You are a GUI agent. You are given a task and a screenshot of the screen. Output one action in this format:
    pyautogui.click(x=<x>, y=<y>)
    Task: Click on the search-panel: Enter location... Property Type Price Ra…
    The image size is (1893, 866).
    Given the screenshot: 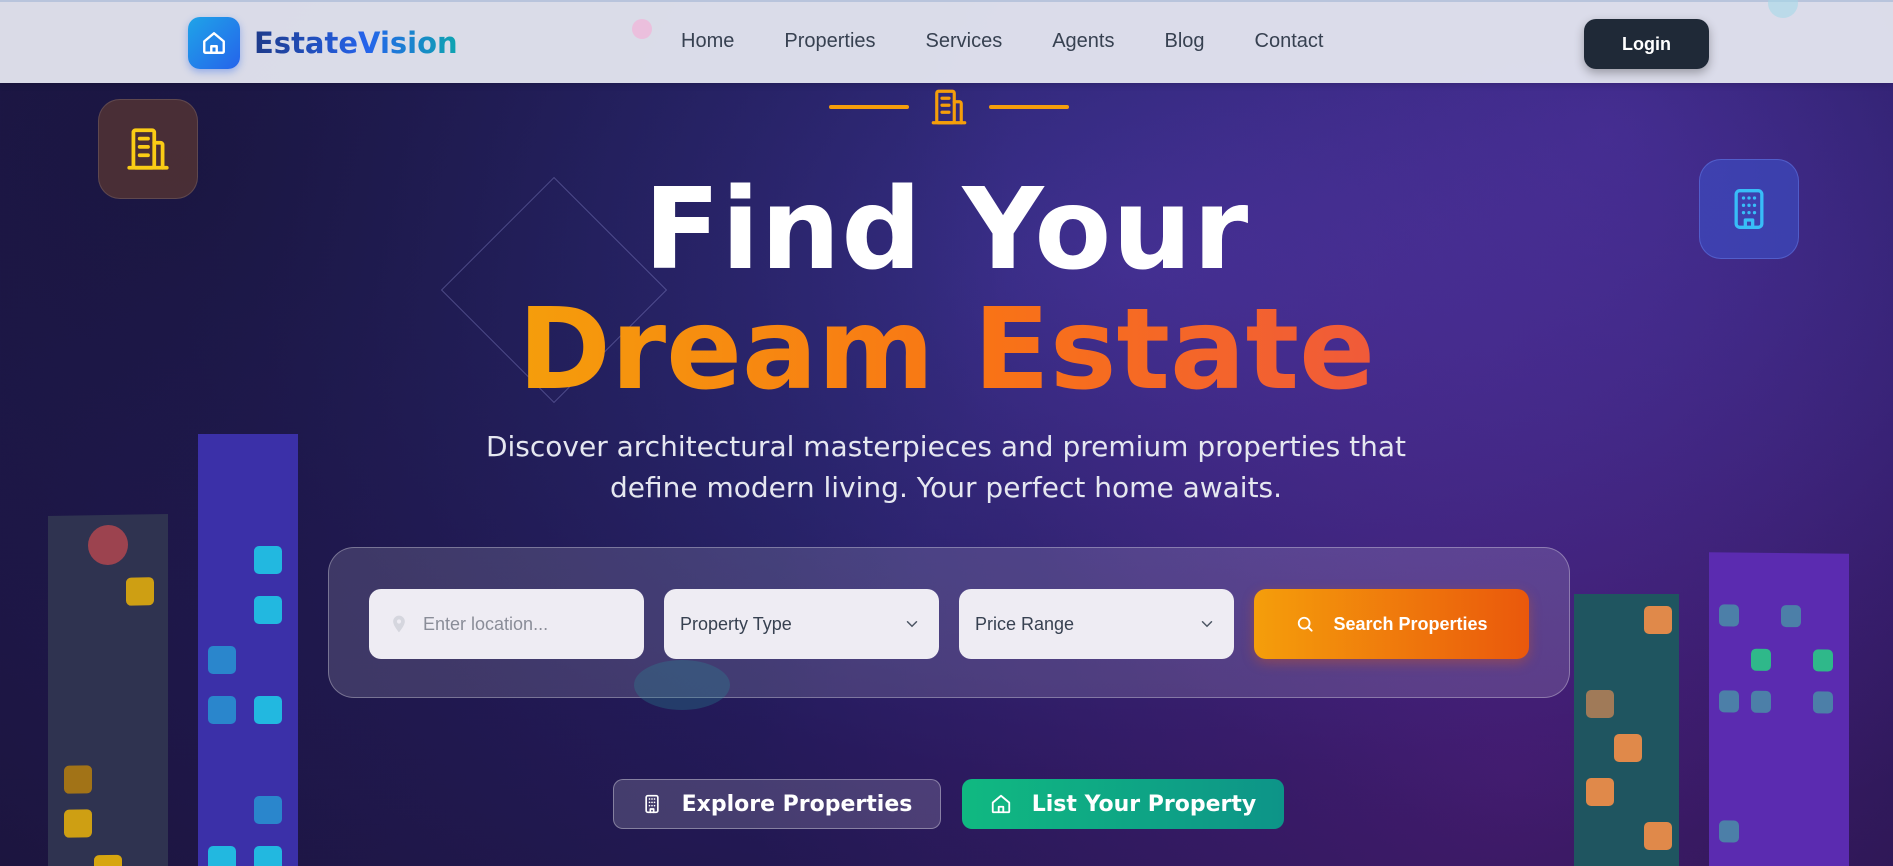 What is the action you would take?
    pyautogui.click(x=949, y=622)
    